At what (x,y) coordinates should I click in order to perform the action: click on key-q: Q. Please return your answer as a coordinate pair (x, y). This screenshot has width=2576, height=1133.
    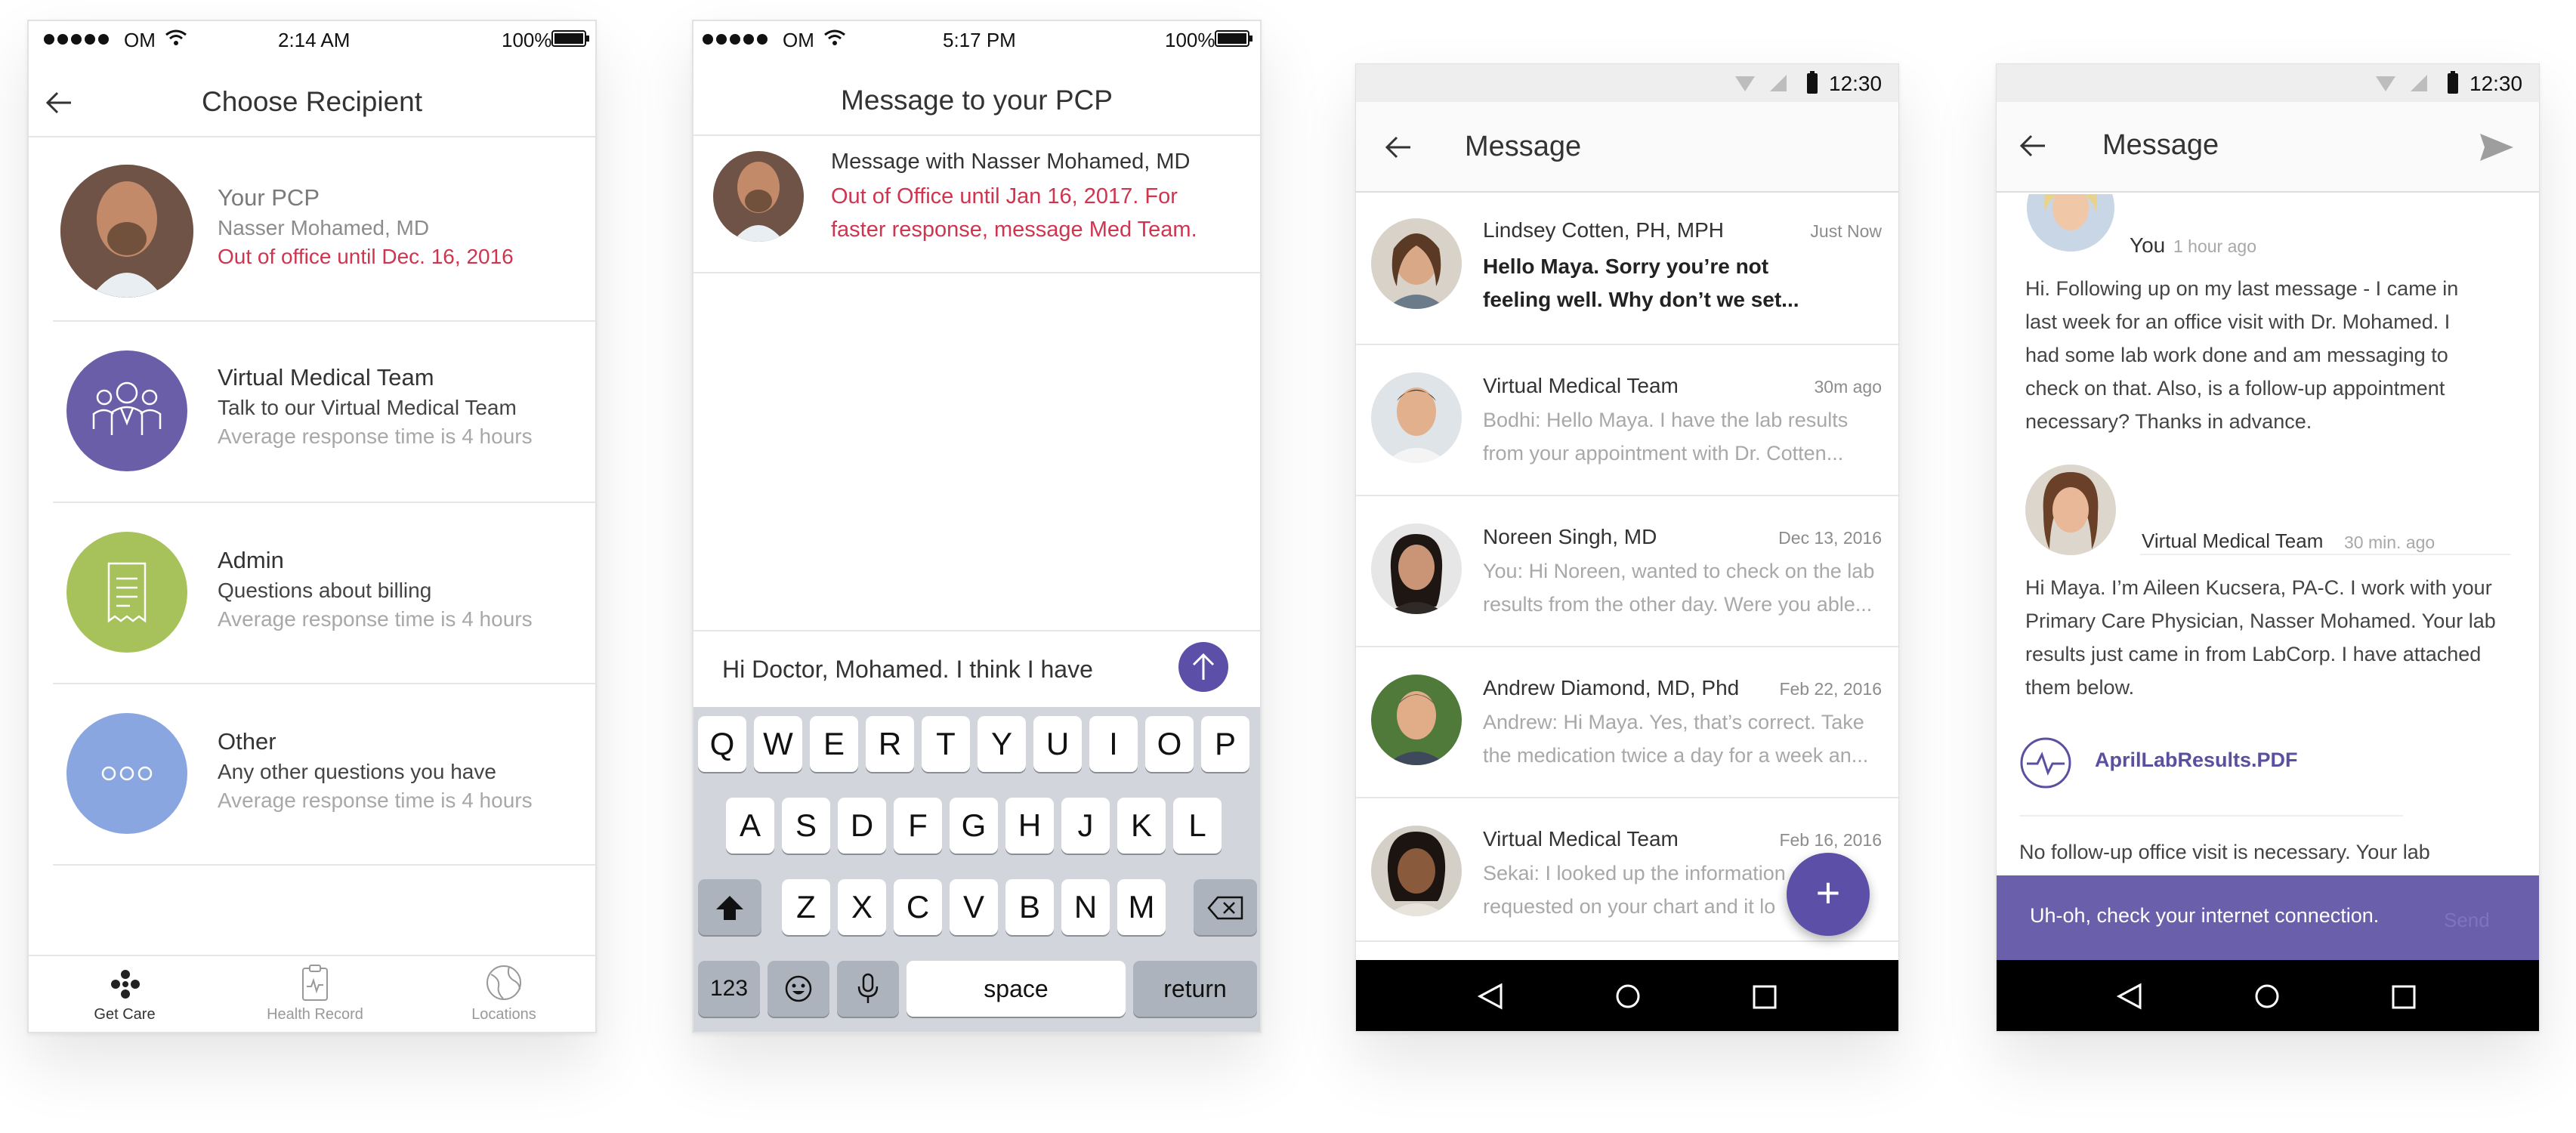
    Looking at the image, I should click on (722, 744).